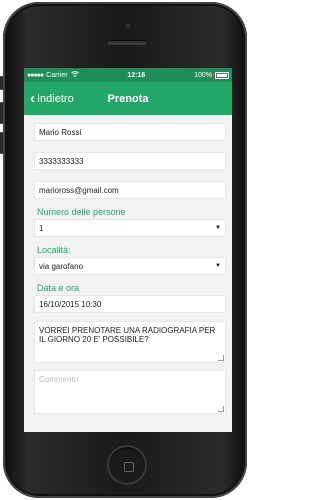 The width and height of the screenshot is (320, 500). What do you see at coordinates (81, 212) in the screenshot?
I see `people-label: Numero delle persone` at bounding box center [81, 212].